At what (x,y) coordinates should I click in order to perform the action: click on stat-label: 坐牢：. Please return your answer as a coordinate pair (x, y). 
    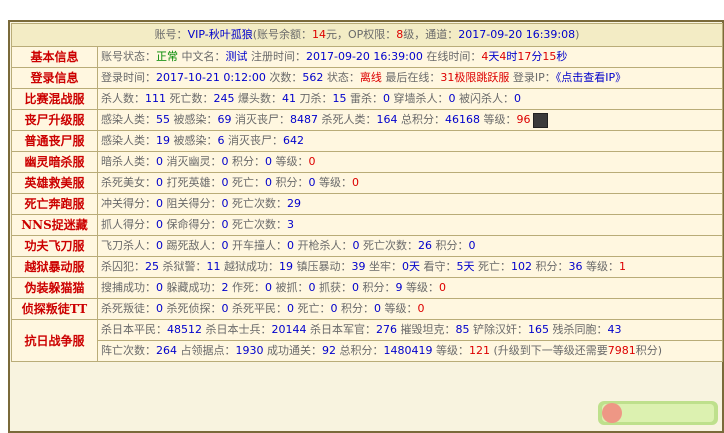
    Looking at the image, I should click on (383, 266).